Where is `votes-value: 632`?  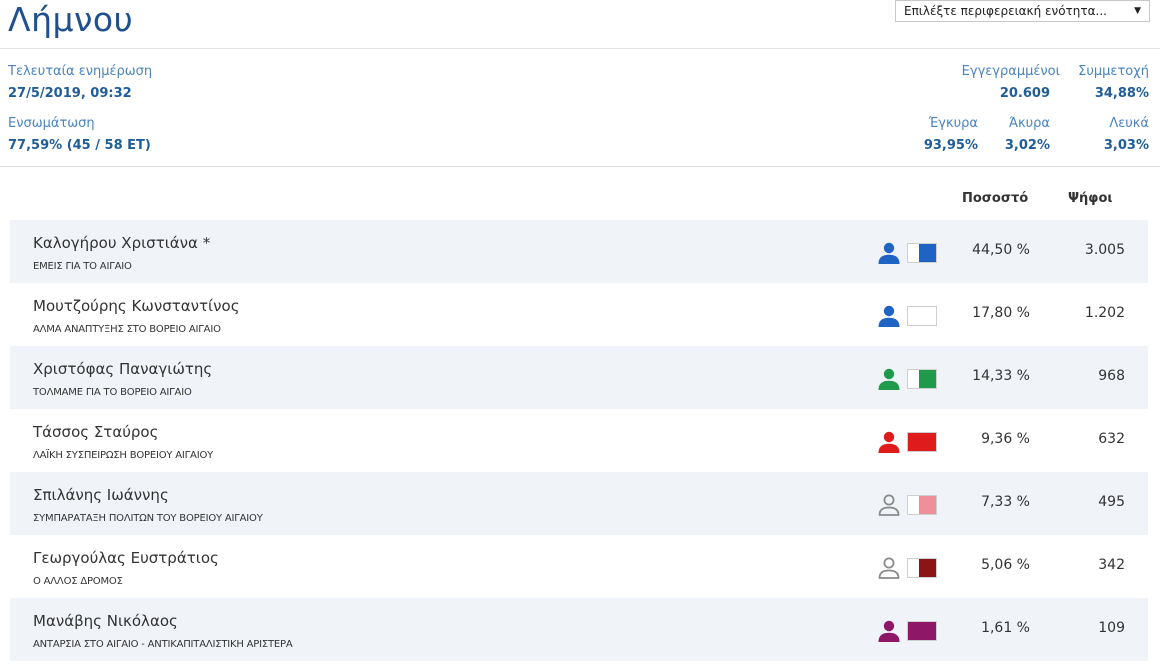 votes-value: 632 is located at coordinates (1111, 439).